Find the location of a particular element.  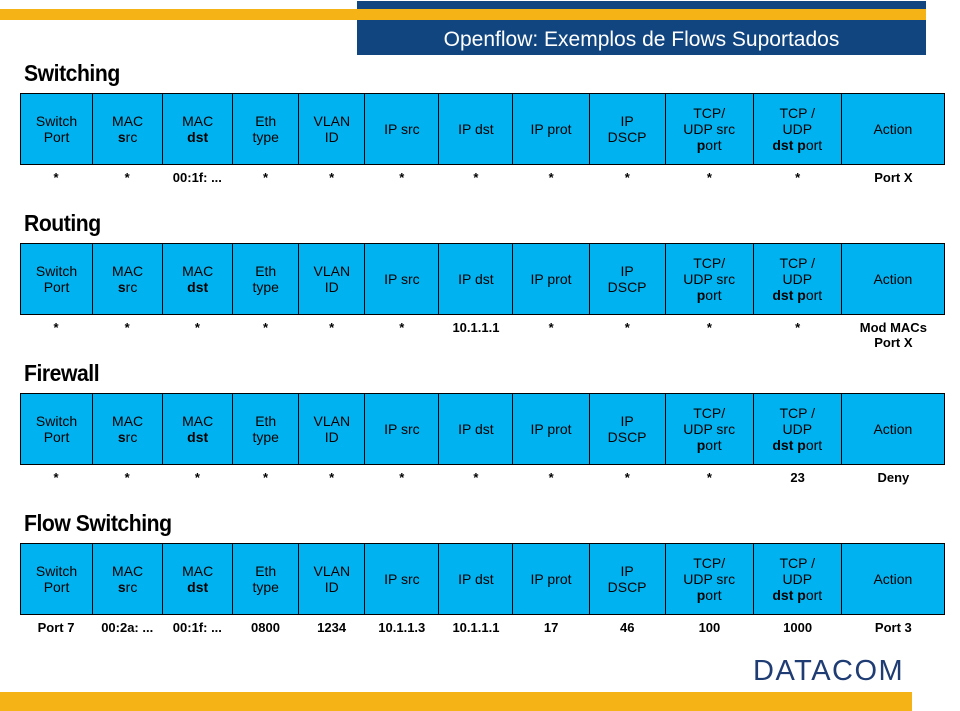

action-line1: Deny is located at coordinates (893, 477).